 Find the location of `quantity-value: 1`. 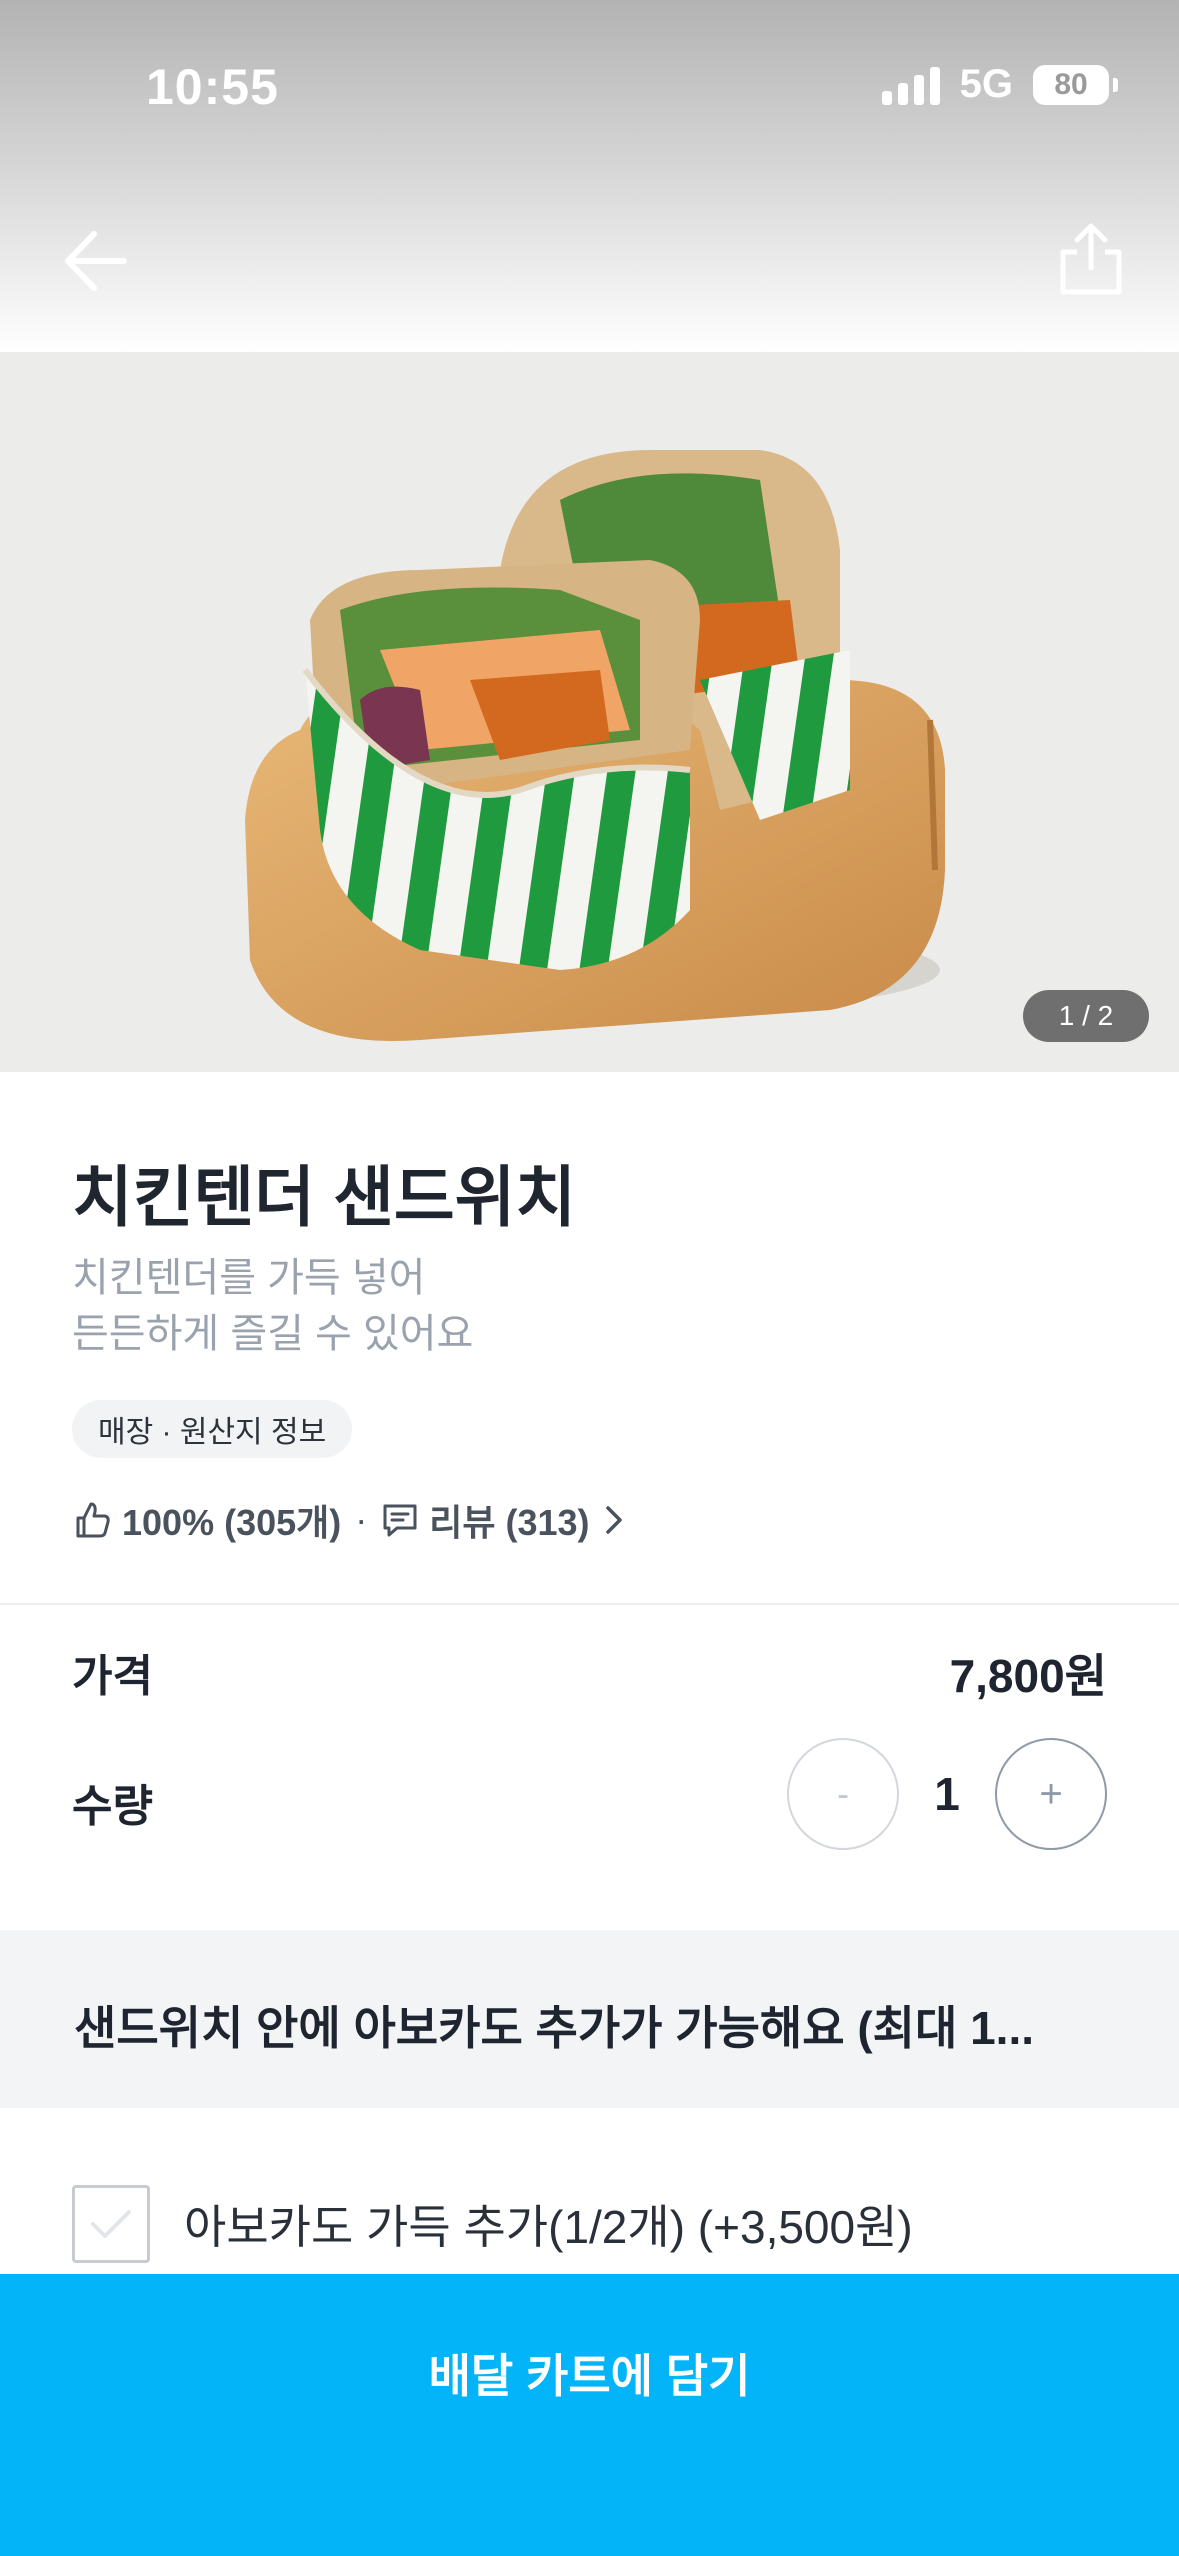

quantity-value: 1 is located at coordinates (947, 1794).